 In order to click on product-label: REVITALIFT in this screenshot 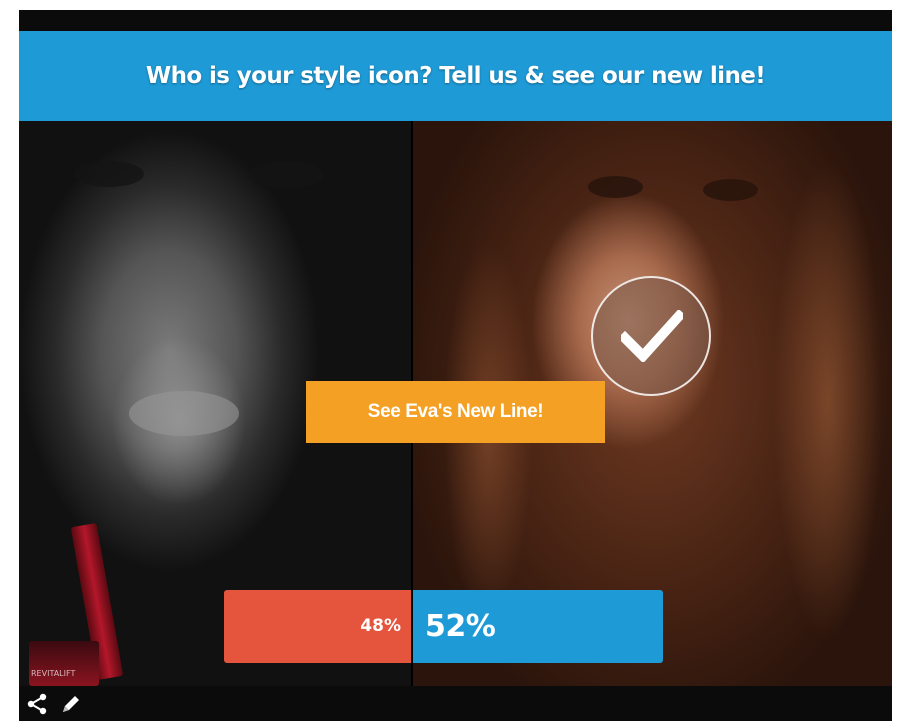, I will do `click(53, 673)`.